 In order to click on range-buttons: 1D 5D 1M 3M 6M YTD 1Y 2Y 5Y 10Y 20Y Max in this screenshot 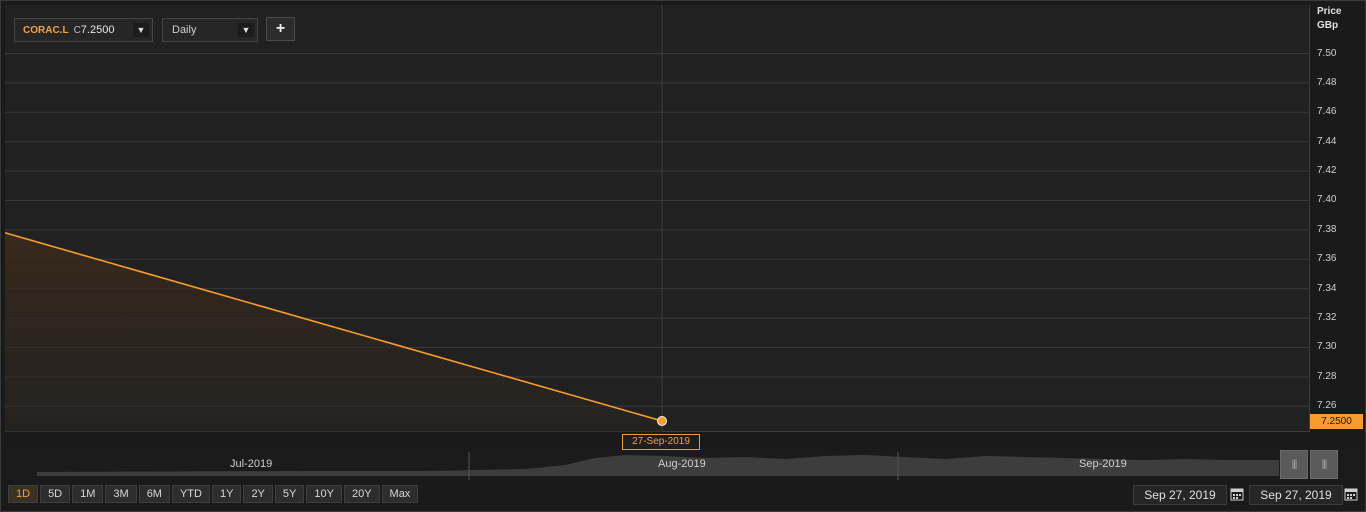, I will do `click(213, 494)`.